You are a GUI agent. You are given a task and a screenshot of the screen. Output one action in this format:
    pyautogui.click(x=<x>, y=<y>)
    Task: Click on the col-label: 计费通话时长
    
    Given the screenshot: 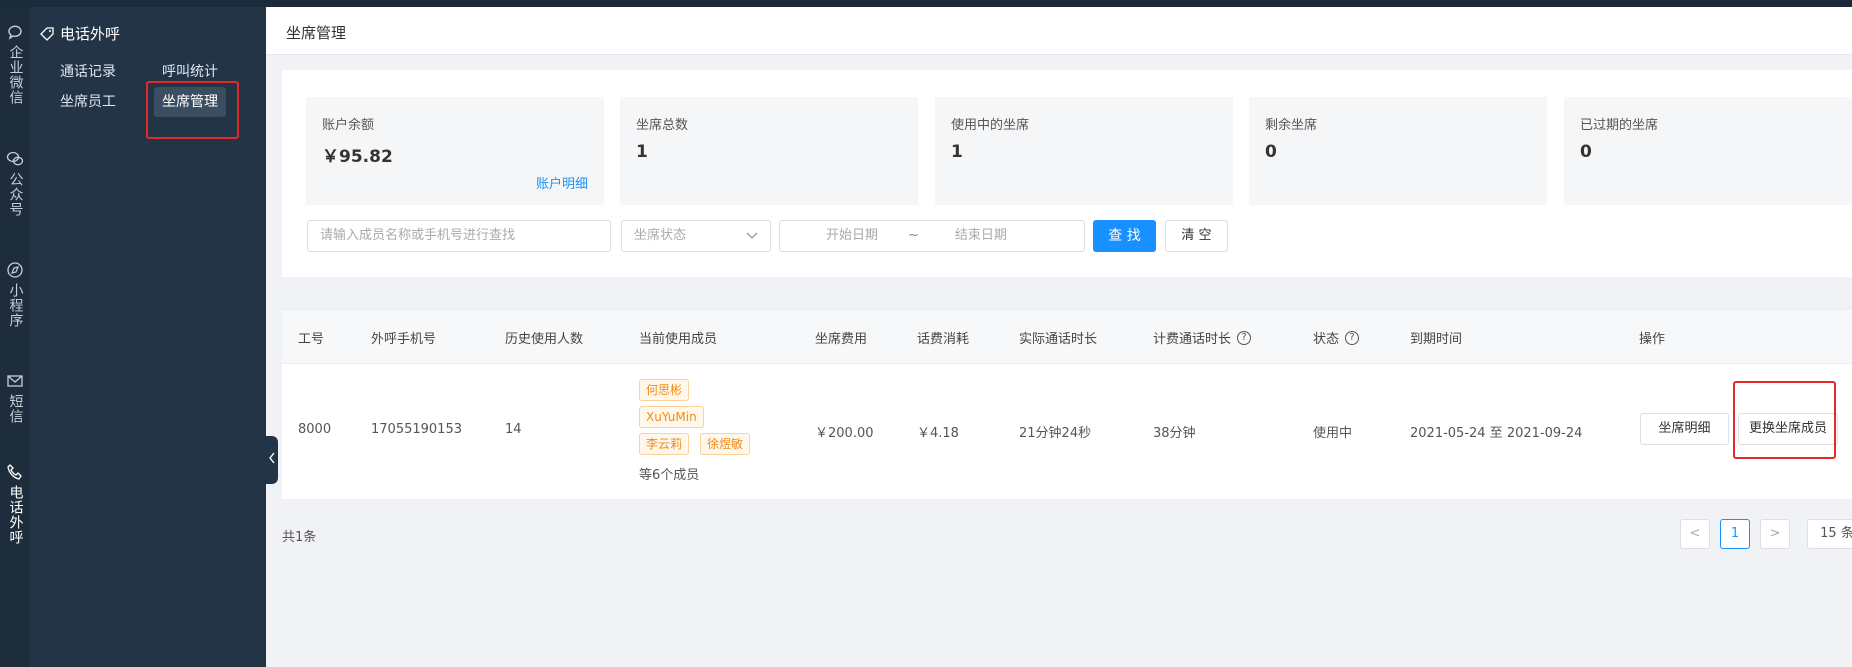 What is the action you would take?
    pyautogui.click(x=1192, y=339)
    